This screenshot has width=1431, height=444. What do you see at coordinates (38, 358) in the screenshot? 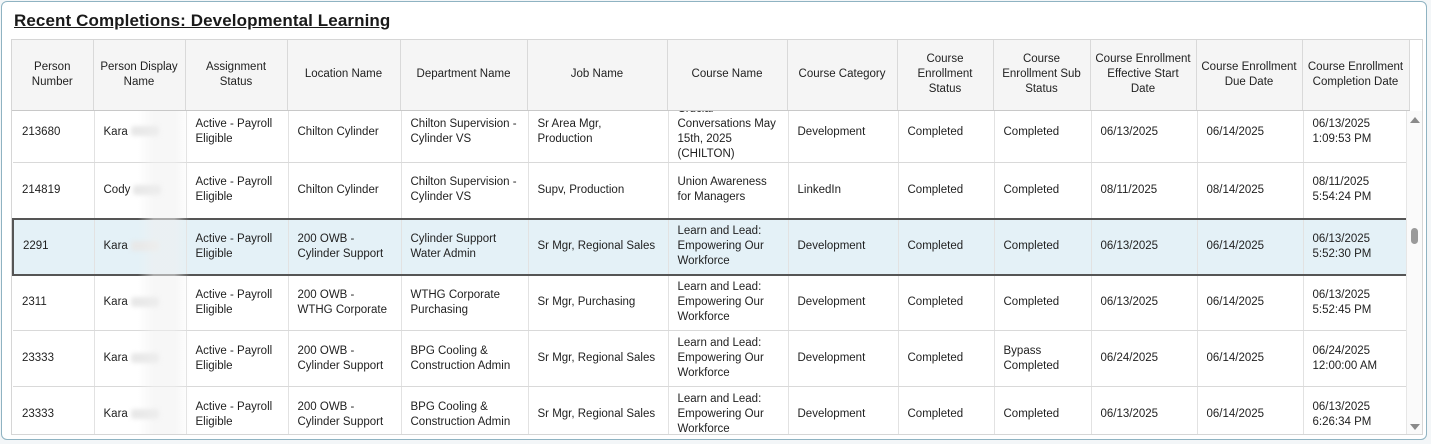
I see `cell-text: 23333` at bounding box center [38, 358].